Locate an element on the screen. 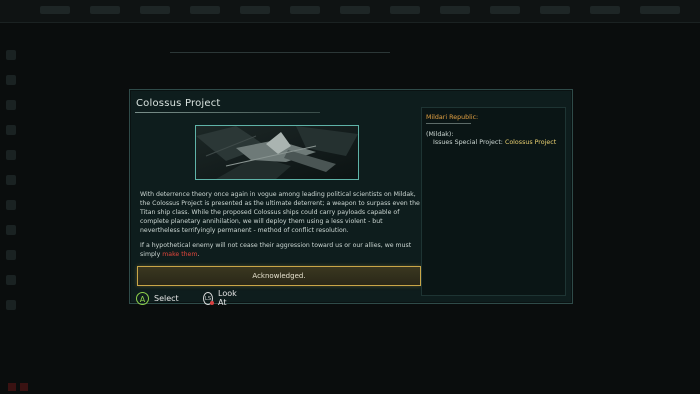 Image resolution: width=700 pixels, height=394 pixels. left-stick-icon: LS is located at coordinates (209, 298).